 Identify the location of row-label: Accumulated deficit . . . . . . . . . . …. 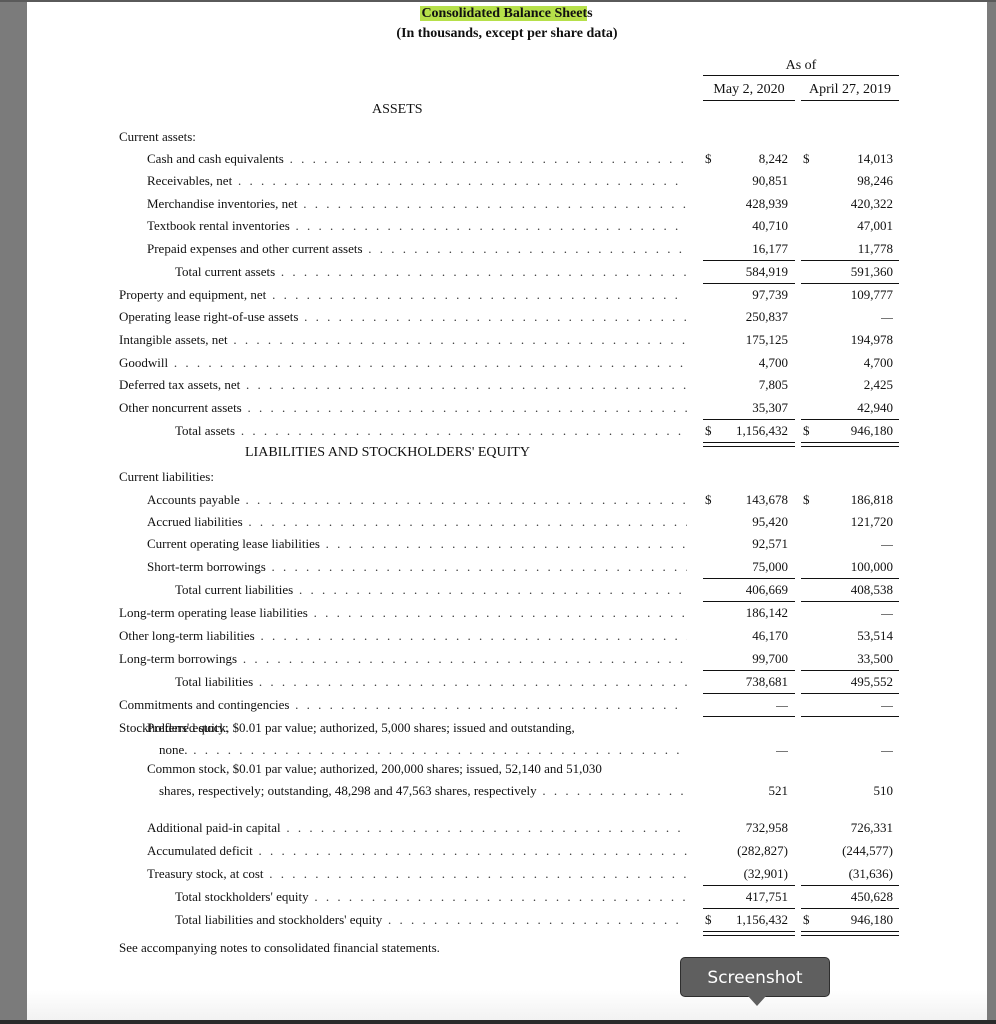
(417, 850).